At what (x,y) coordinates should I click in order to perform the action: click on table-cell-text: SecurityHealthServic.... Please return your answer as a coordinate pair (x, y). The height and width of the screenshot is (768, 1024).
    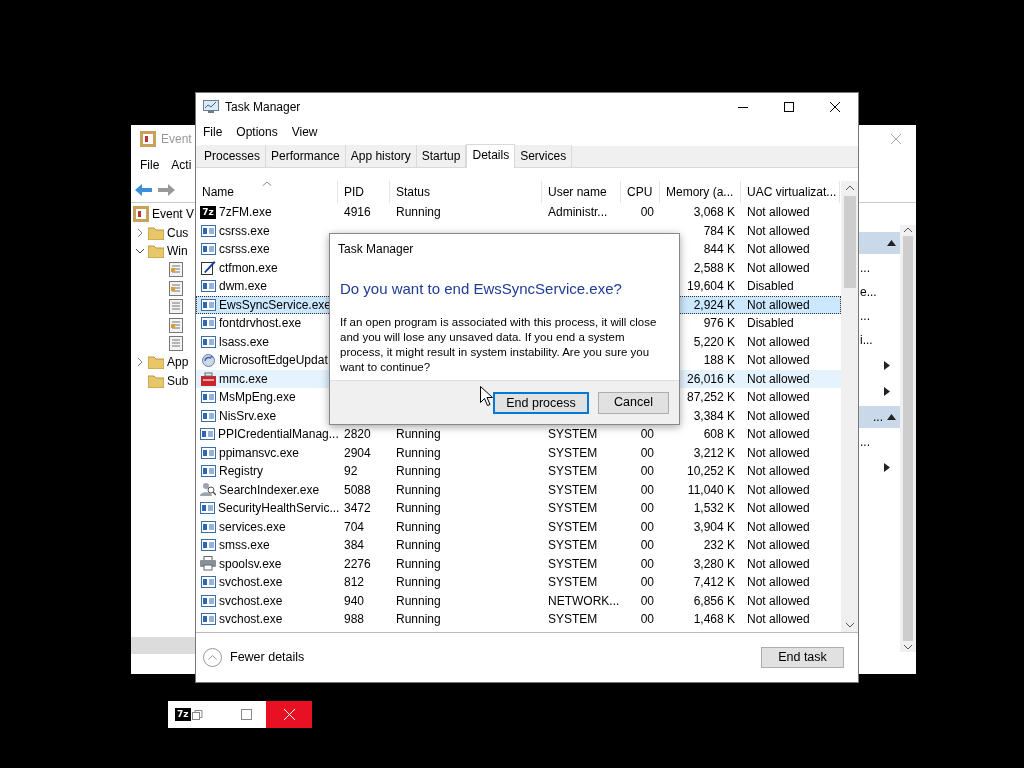
    Looking at the image, I should click on (279, 509).